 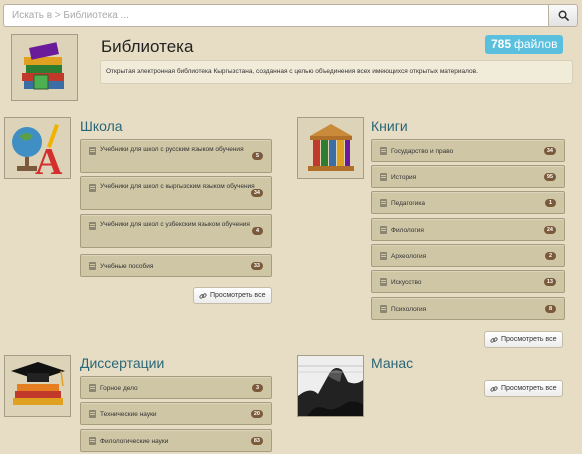 I want to click on item-label: Филологические науки, so click(x=134, y=441).